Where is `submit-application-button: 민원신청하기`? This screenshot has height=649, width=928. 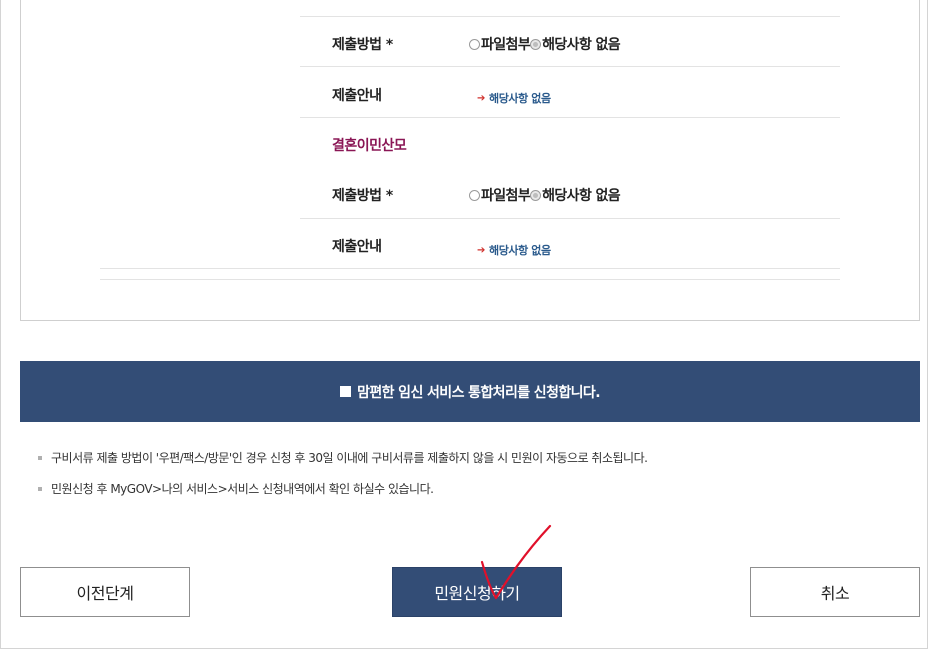 submit-application-button: 민원신청하기 is located at coordinates (477, 592).